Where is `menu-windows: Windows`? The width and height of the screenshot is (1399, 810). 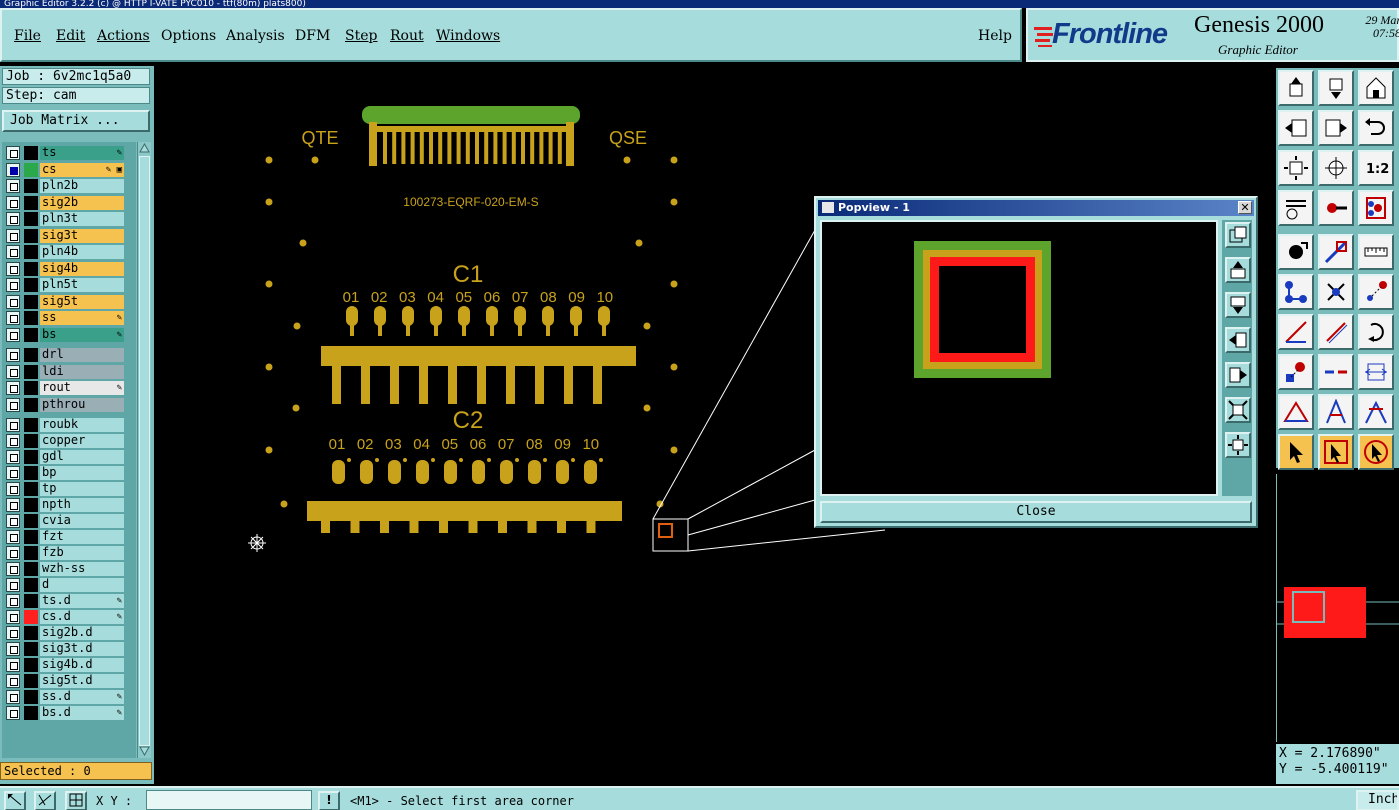
menu-windows: Windows is located at coordinates (468, 36).